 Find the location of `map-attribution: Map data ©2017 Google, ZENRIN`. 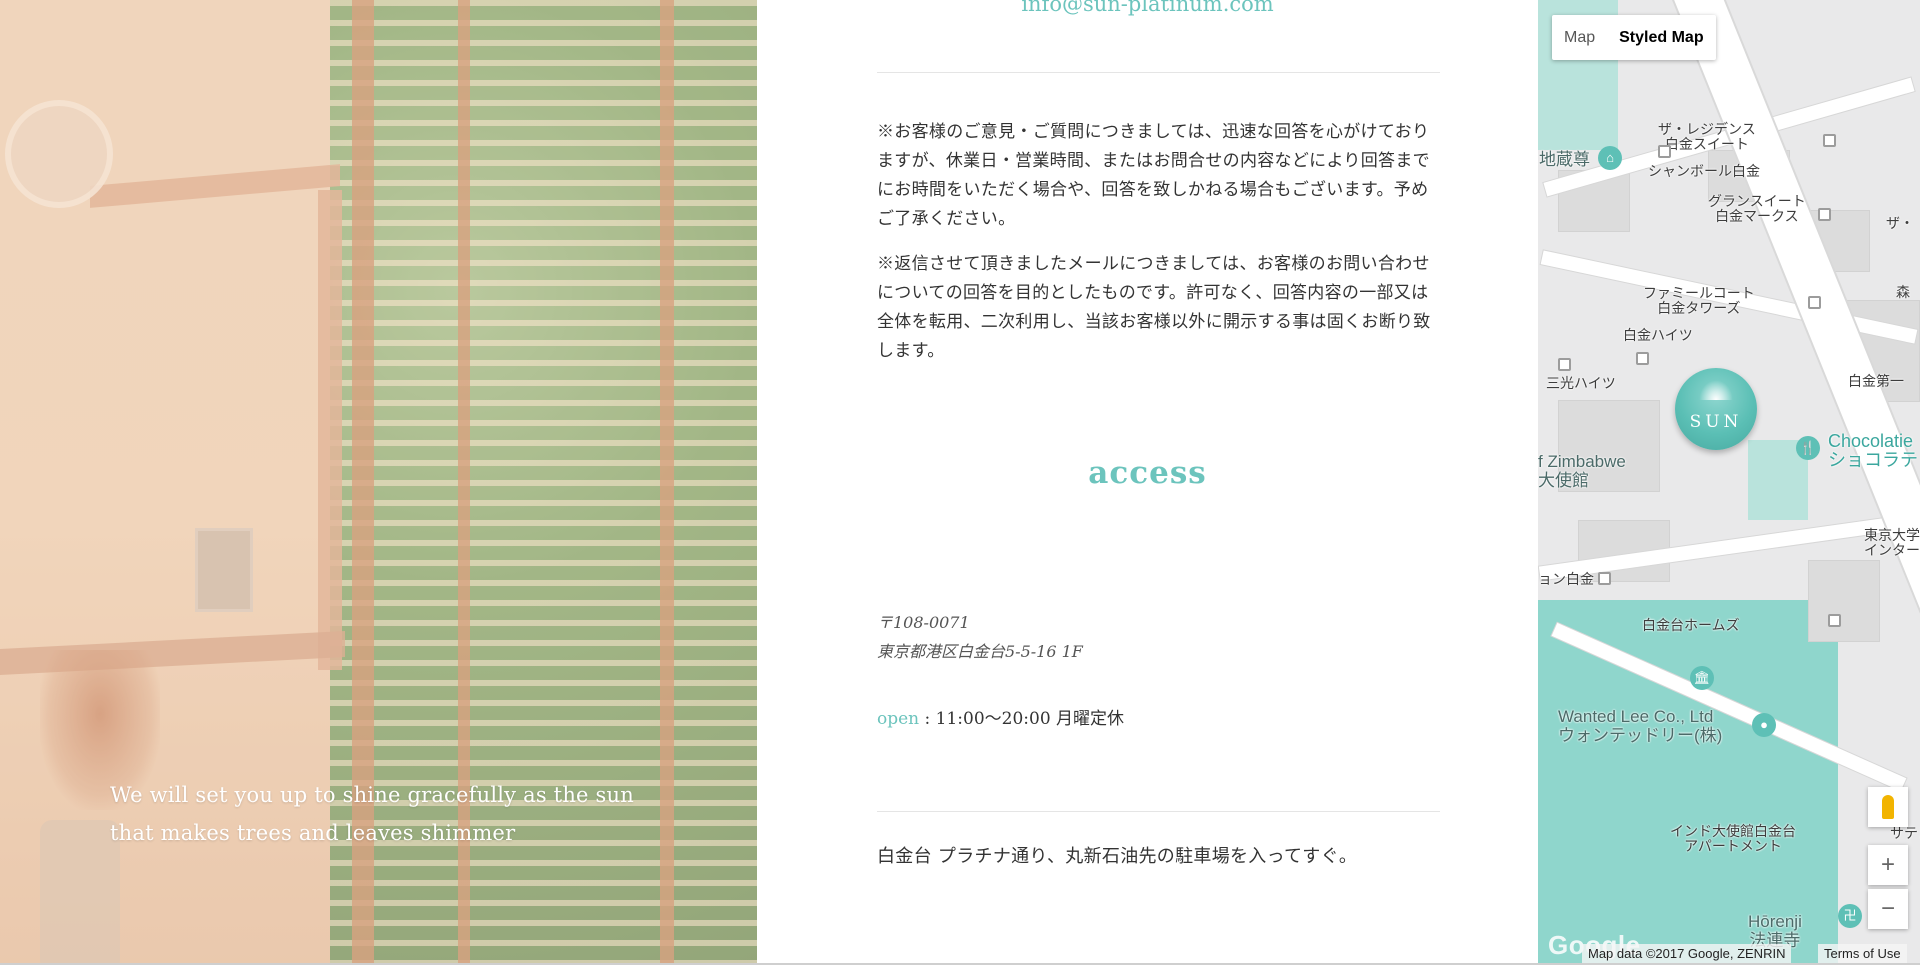

map-attribution: Map data ©2017 Google, ZENRIN is located at coordinates (1687, 953).